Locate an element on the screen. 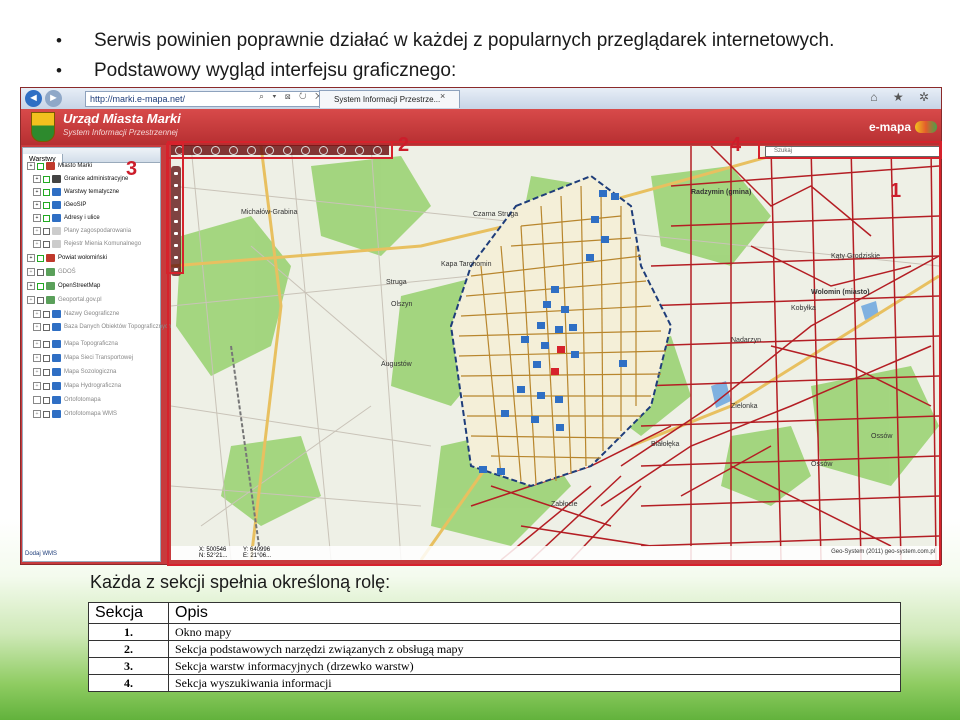  expand-toggle-icon is located at coordinates (37, 400).